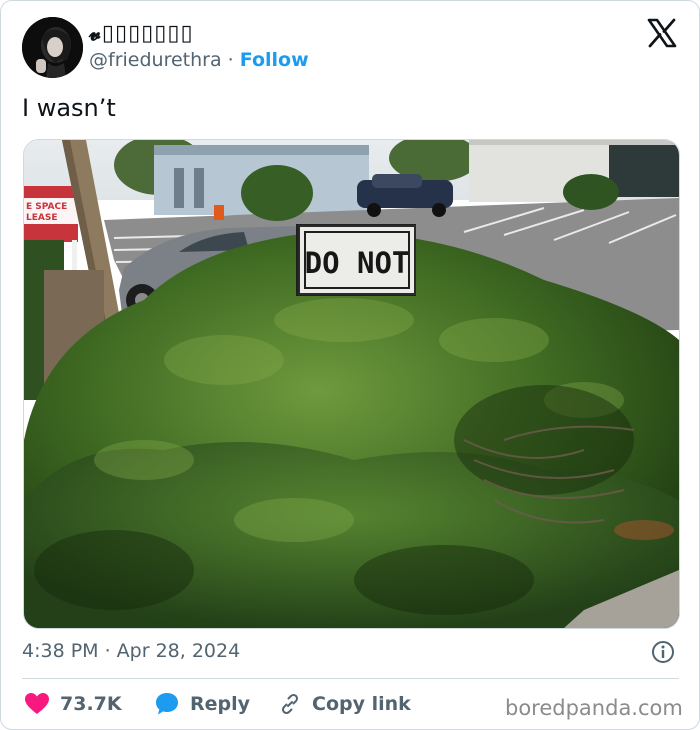  I want to click on speech-bubble-icon, so click(167, 704).